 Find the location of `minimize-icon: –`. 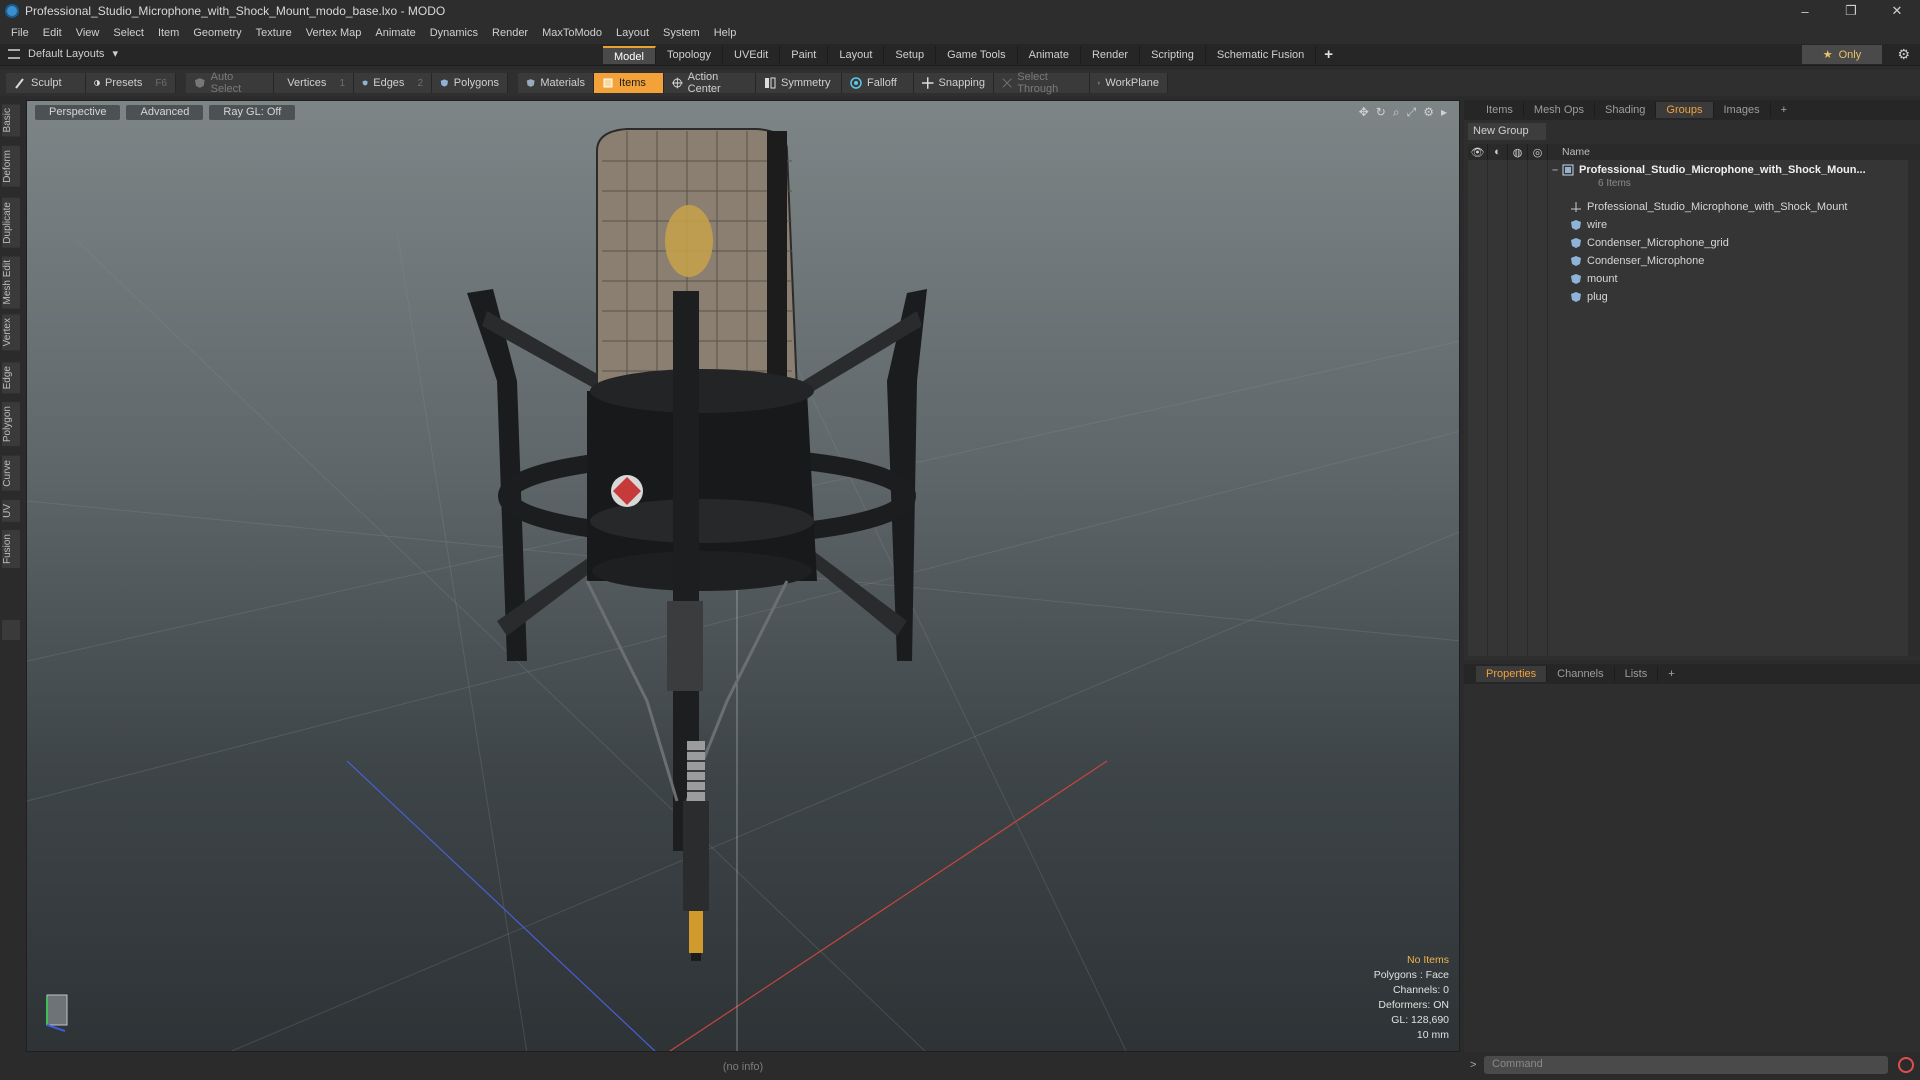

minimize-icon: – is located at coordinates (1805, 11).